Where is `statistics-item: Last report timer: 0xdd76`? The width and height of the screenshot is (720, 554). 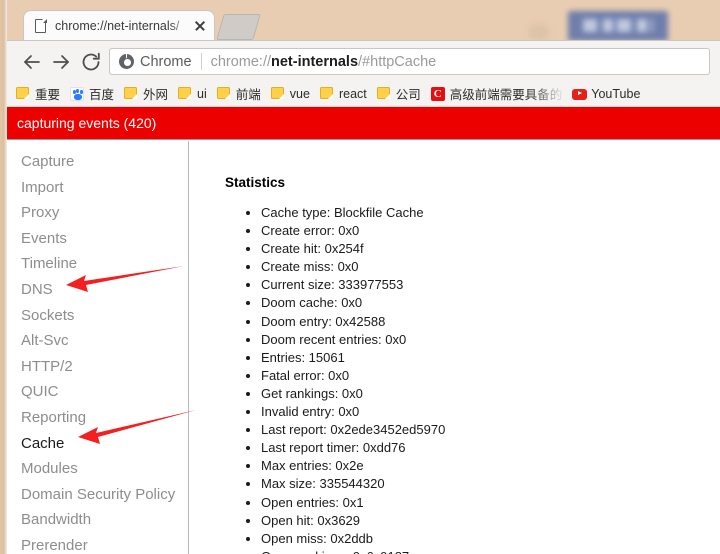
statistics-item: Last report timer: 0xdd76 is located at coordinates (490, 448).